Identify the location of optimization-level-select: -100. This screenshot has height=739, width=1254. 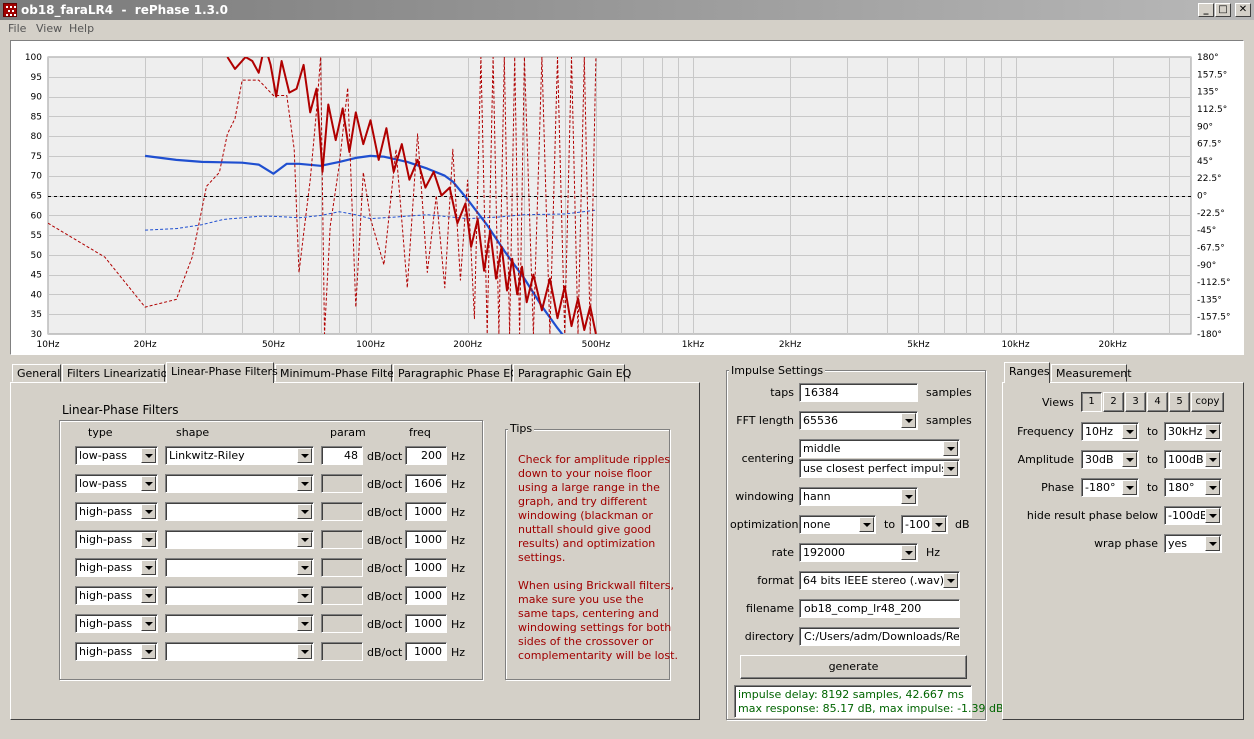
(924, 524).